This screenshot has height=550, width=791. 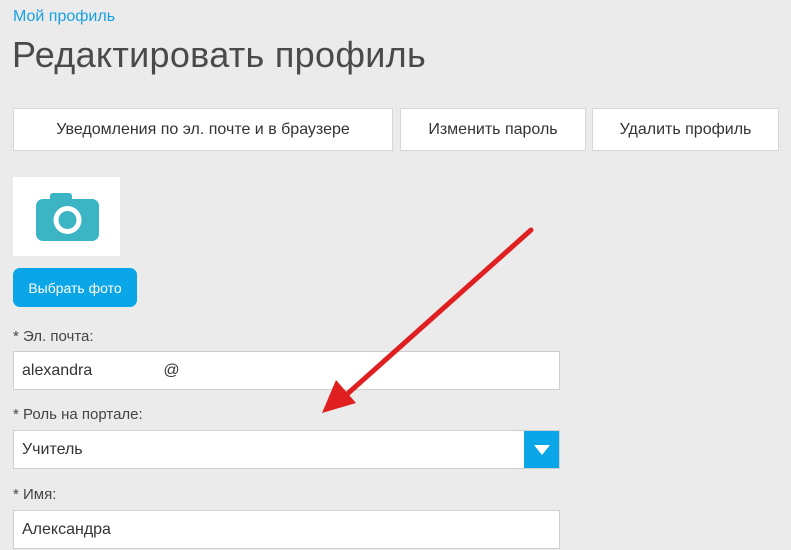 I want to click on change-password-button: Изменить пароль, so click(x=493, y=129).